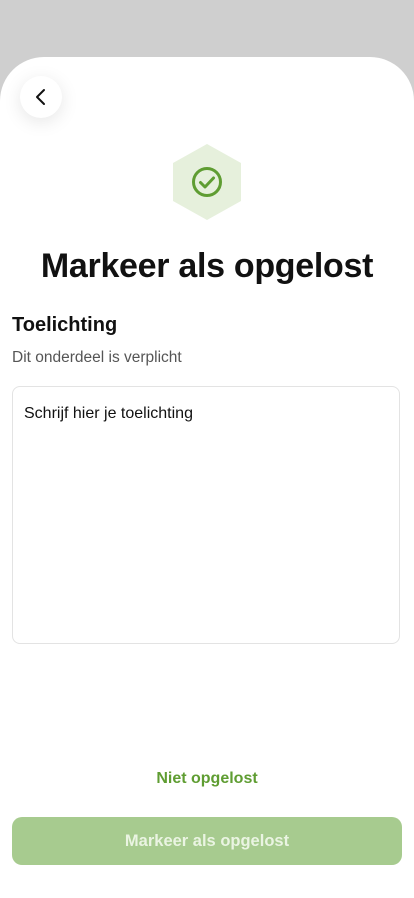  What do you see at coordinates (207, 841) in the screenshot?
I see `mark-resolved-button: Markeer als opgelost` at bounding box center [207, 841].